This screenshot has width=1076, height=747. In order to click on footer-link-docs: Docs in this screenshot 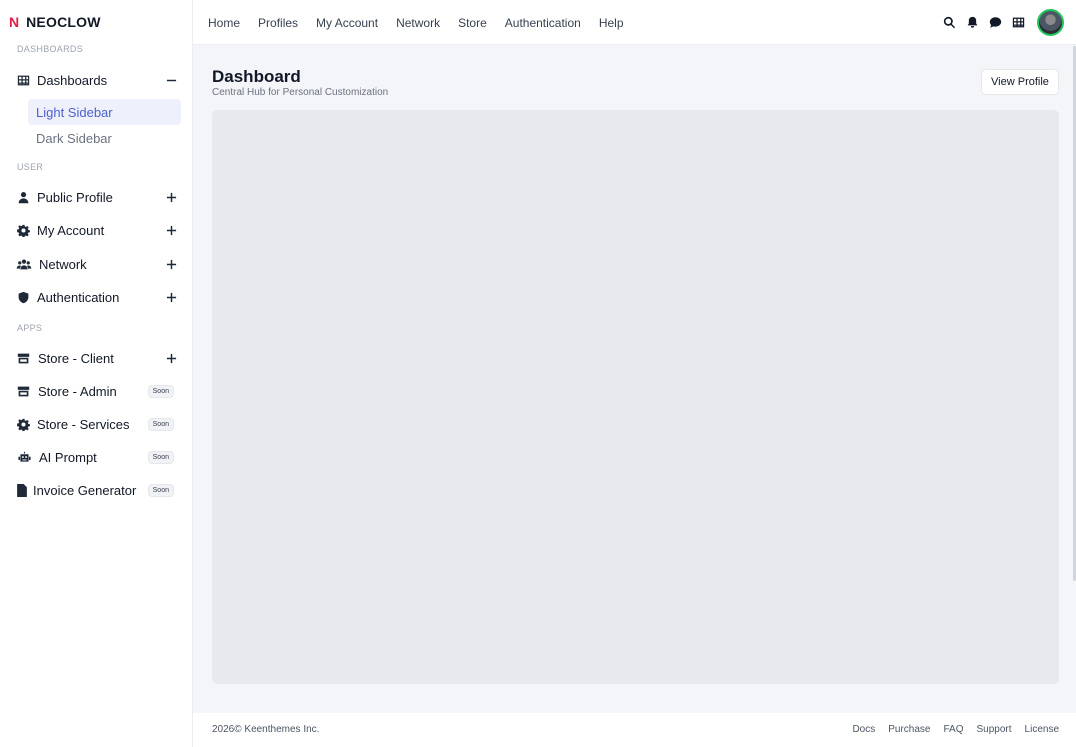, I will do `click(863, 729)`.